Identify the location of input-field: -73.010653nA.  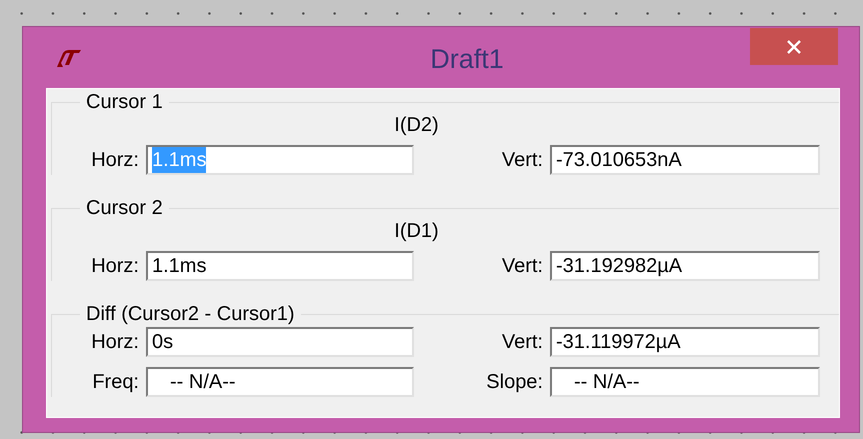
(685, 160).